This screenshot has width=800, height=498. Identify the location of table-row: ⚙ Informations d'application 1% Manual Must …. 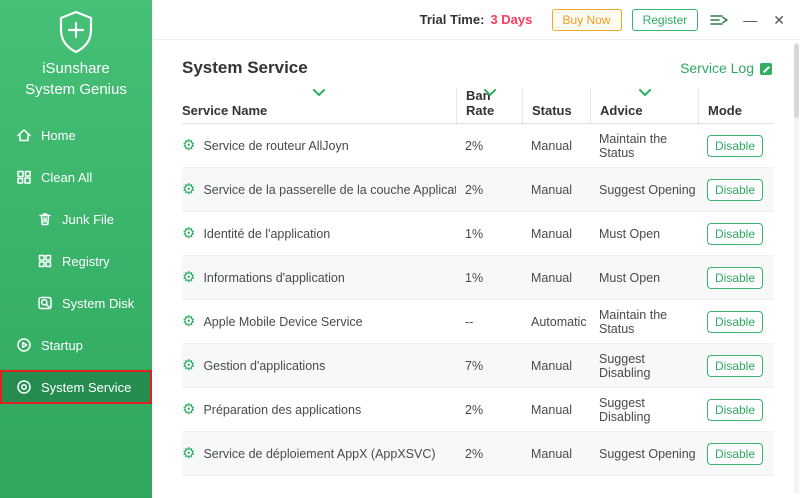
(478, 278).